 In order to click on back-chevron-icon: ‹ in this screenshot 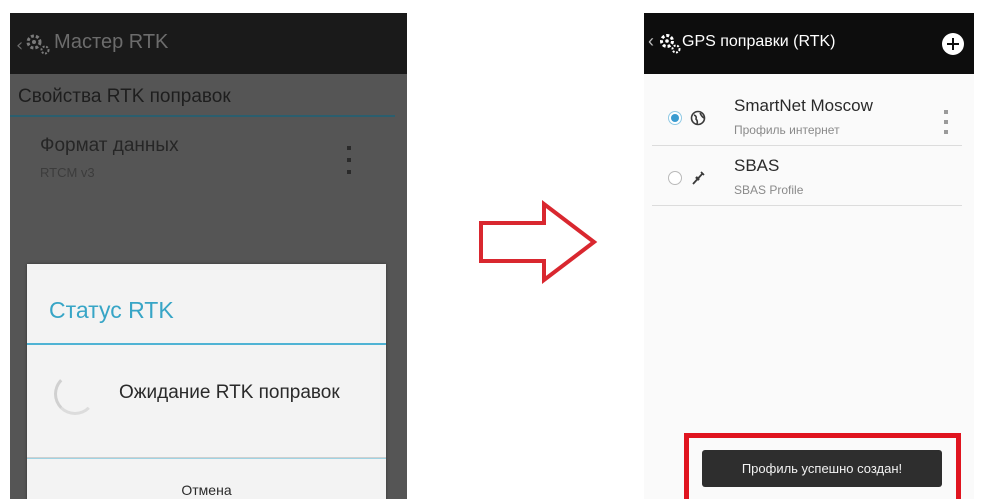, I will do `click(651, 41)`.